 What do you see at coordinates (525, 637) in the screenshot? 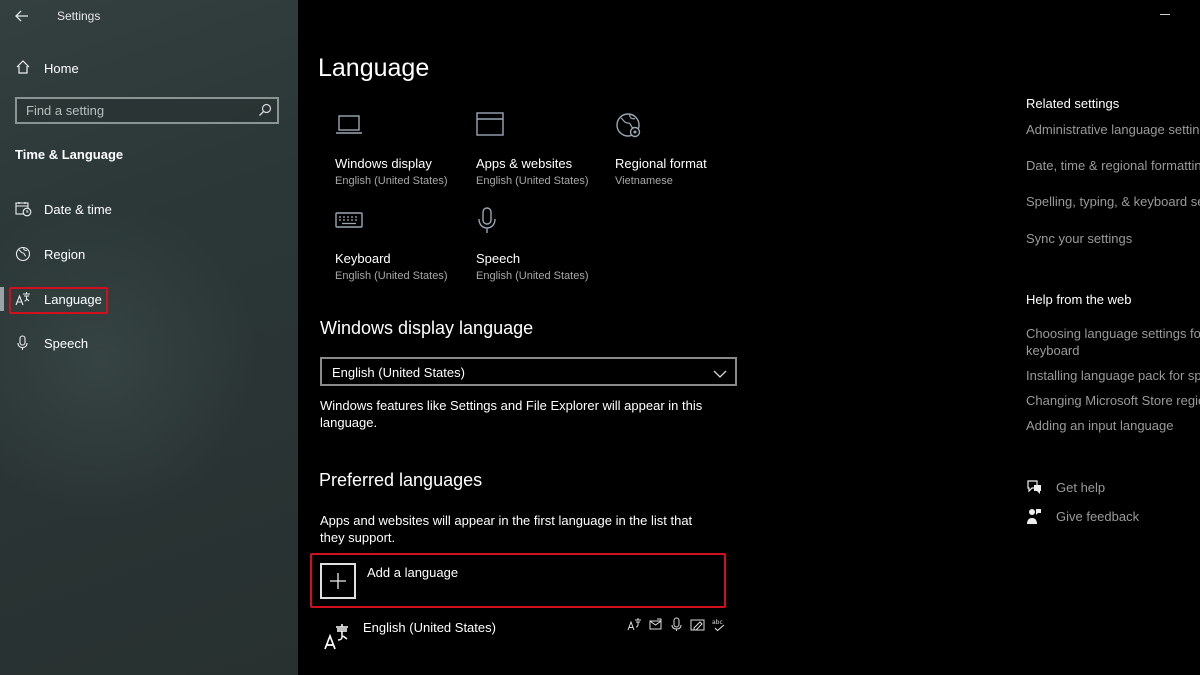
I see `language-list-item: English (United States) abc` at bounding box center [525, 637].